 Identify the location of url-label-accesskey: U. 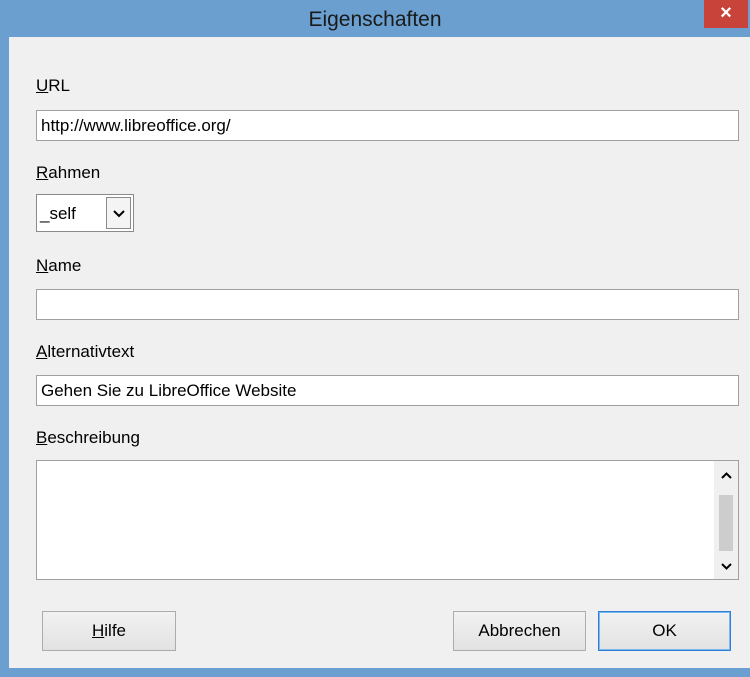
(42, 85).